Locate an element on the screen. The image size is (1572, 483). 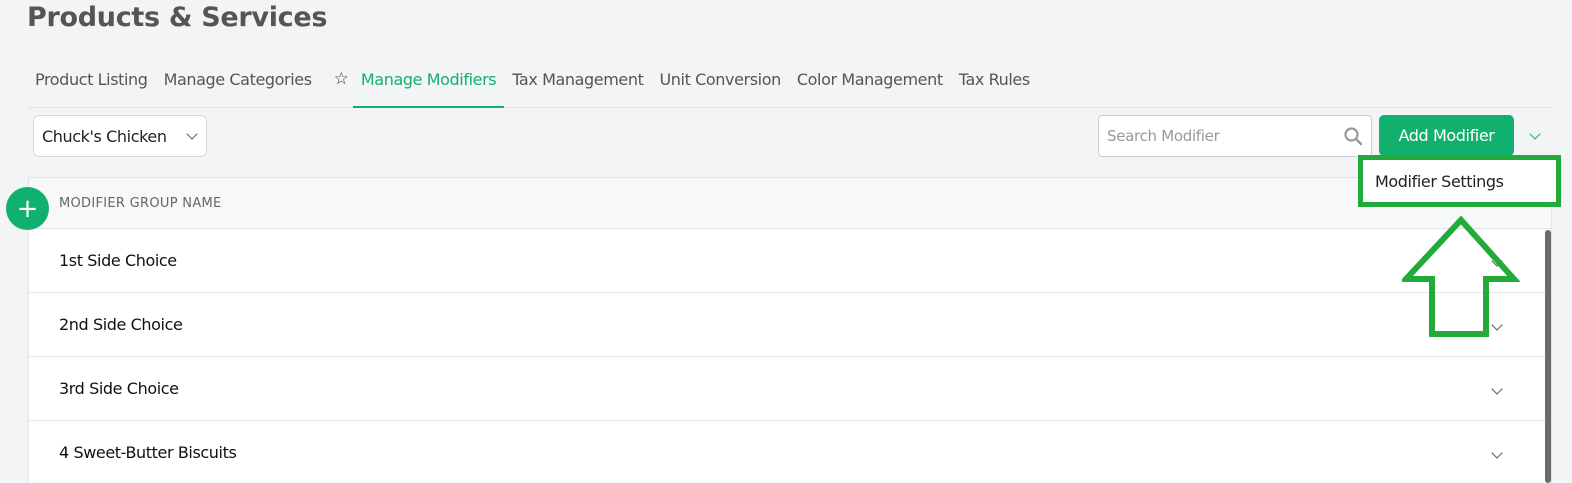
star-icon: ☆ is located at coordinates (336, 85).